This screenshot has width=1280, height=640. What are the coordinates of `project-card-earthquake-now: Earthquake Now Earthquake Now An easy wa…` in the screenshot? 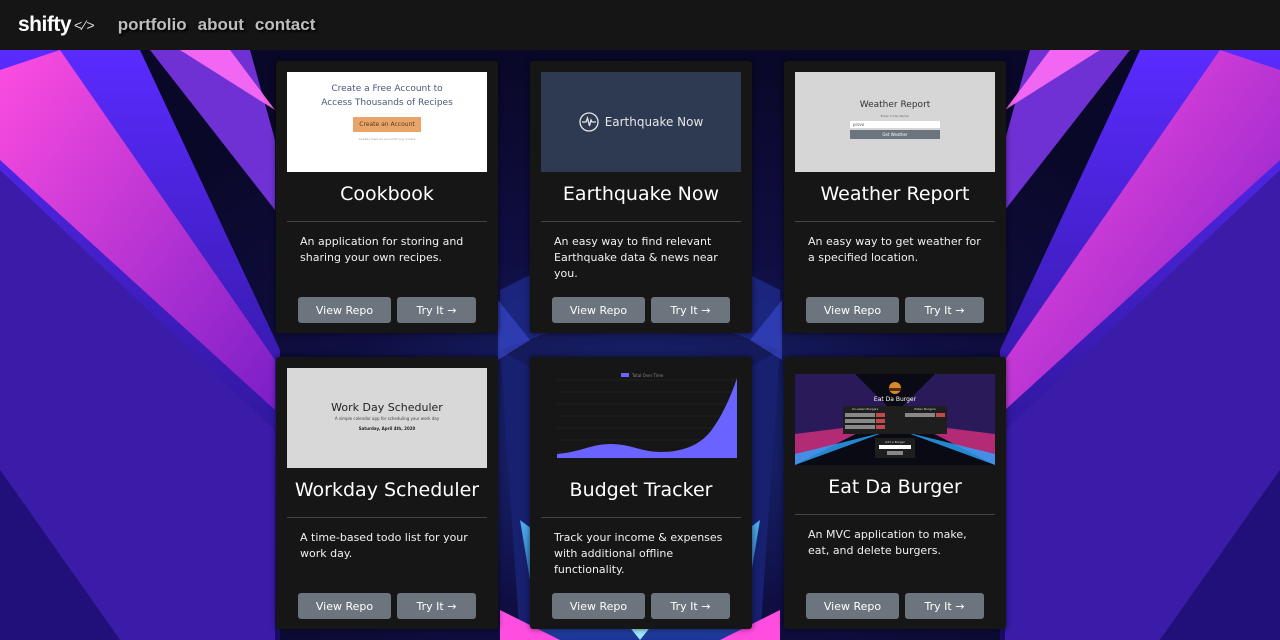 It's located at (641, 197).